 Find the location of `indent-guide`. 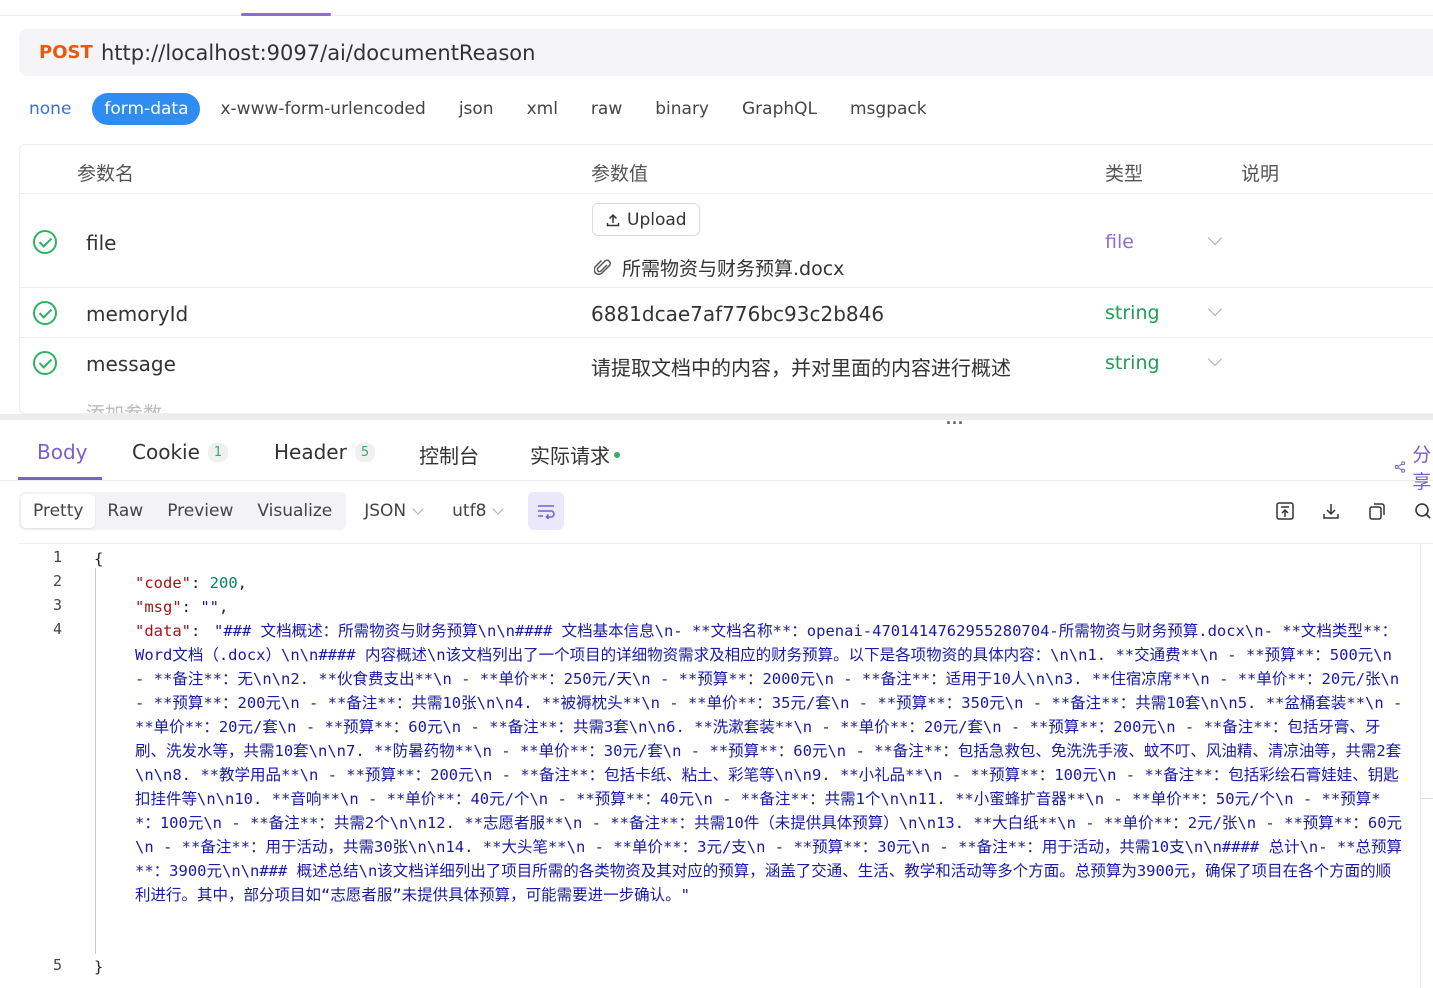

indent-guide is located at coordinates (95, 761).